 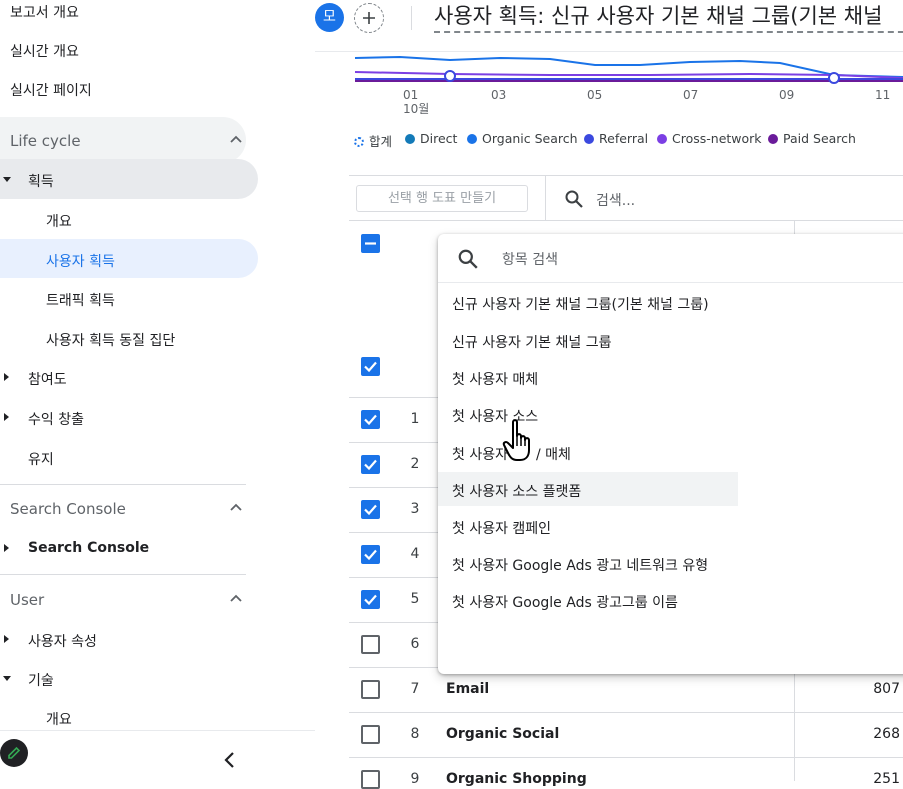 What do you see at coordinates (545, 198) in the screenshot?
I see `toolbar-divider` at bounding box center [545, 198].